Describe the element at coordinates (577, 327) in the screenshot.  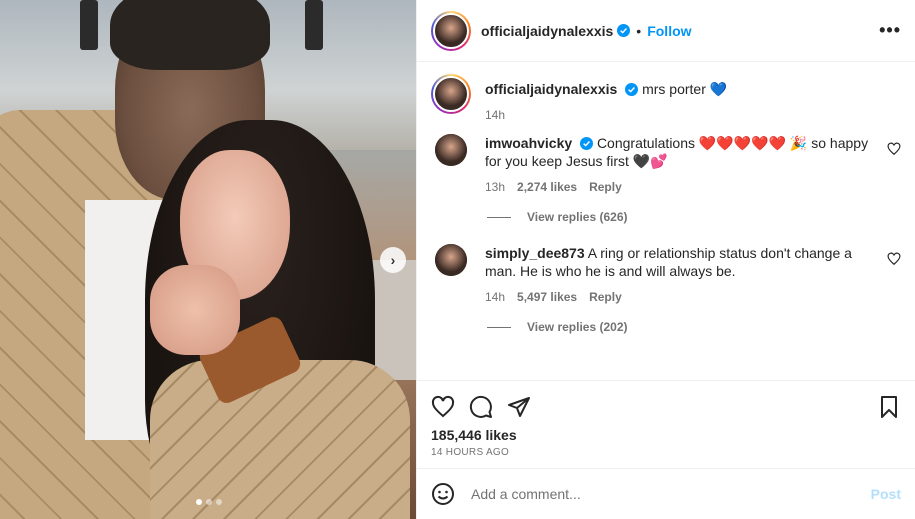
I see `view-replies-label: View replies (202)` at that location.